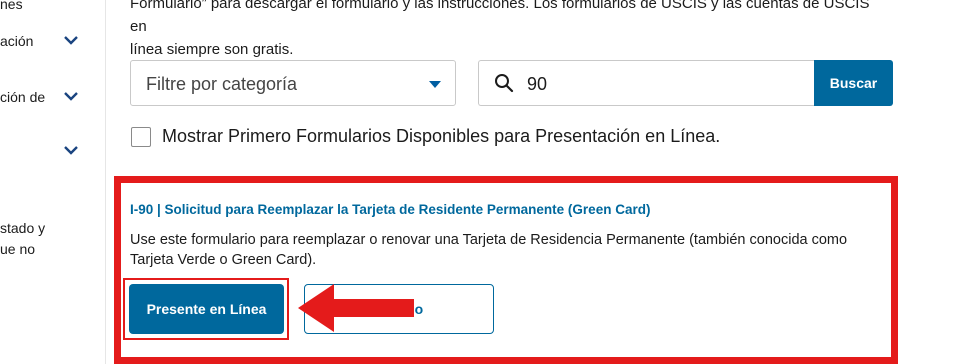 This screenshot has height=364, width=978. Describe the element at coordinates (435, 84) in the screenshot. I see `caret-down-icon` at that location.